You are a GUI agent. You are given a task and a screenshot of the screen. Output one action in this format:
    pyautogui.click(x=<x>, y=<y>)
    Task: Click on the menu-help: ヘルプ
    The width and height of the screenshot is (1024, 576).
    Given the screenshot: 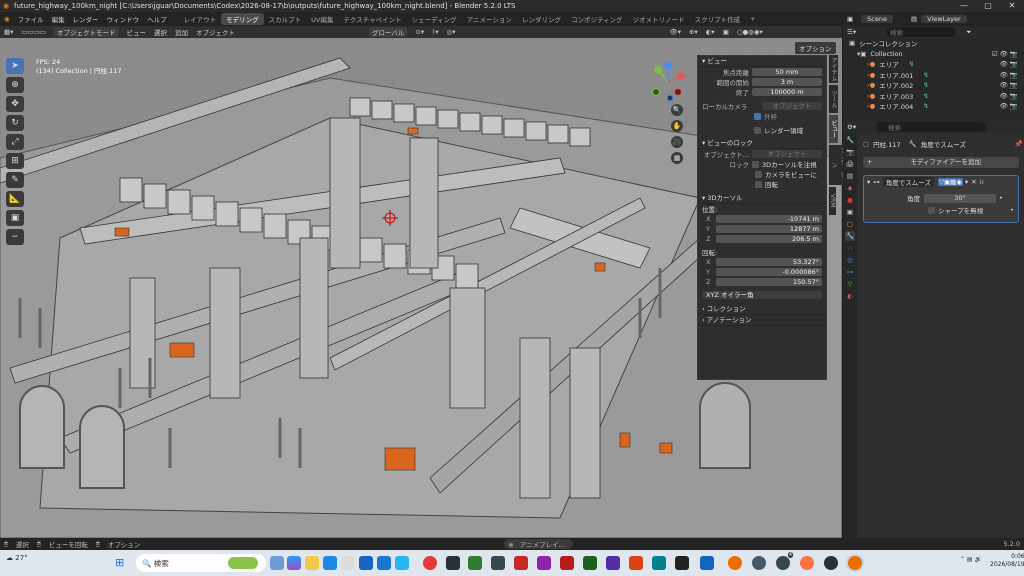 What is the action you would take?
    pyautogui.click(x=157, y=19)
    